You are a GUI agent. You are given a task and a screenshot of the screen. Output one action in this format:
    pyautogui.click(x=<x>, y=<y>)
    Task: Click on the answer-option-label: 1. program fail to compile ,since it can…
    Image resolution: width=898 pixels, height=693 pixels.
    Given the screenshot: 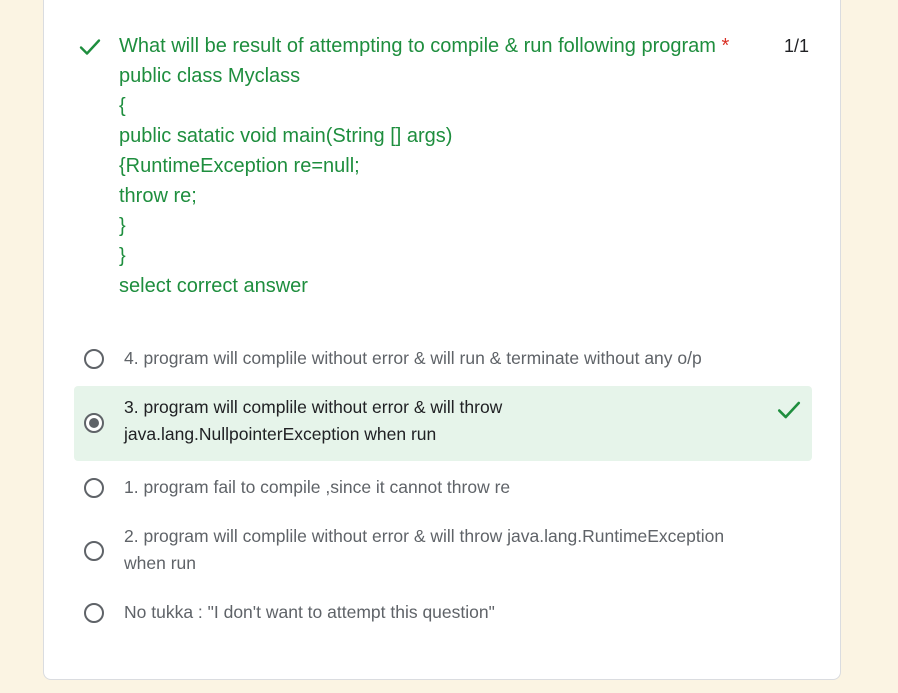 What is the action you would take?
    pyautogui.click(x=317, y=487)
    